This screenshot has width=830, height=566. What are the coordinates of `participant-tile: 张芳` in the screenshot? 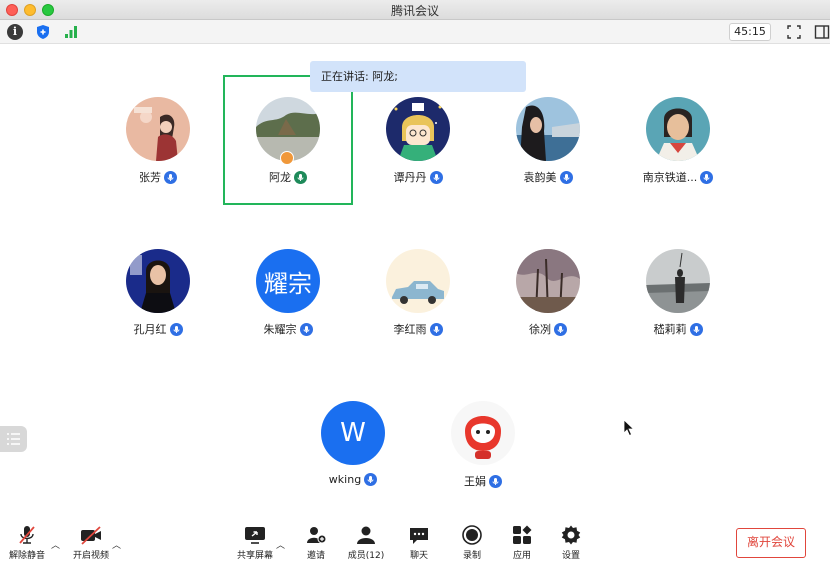 It's located at (158, 152).